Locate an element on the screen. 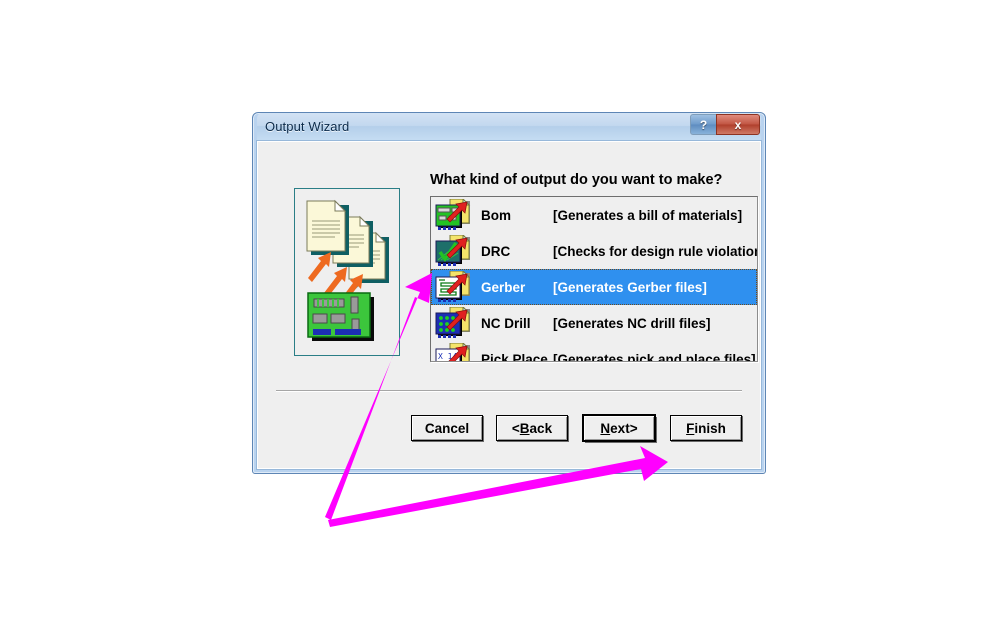 The image size is (994, 642). list-item-name: NC Drill is located at coordinates (506, 323).